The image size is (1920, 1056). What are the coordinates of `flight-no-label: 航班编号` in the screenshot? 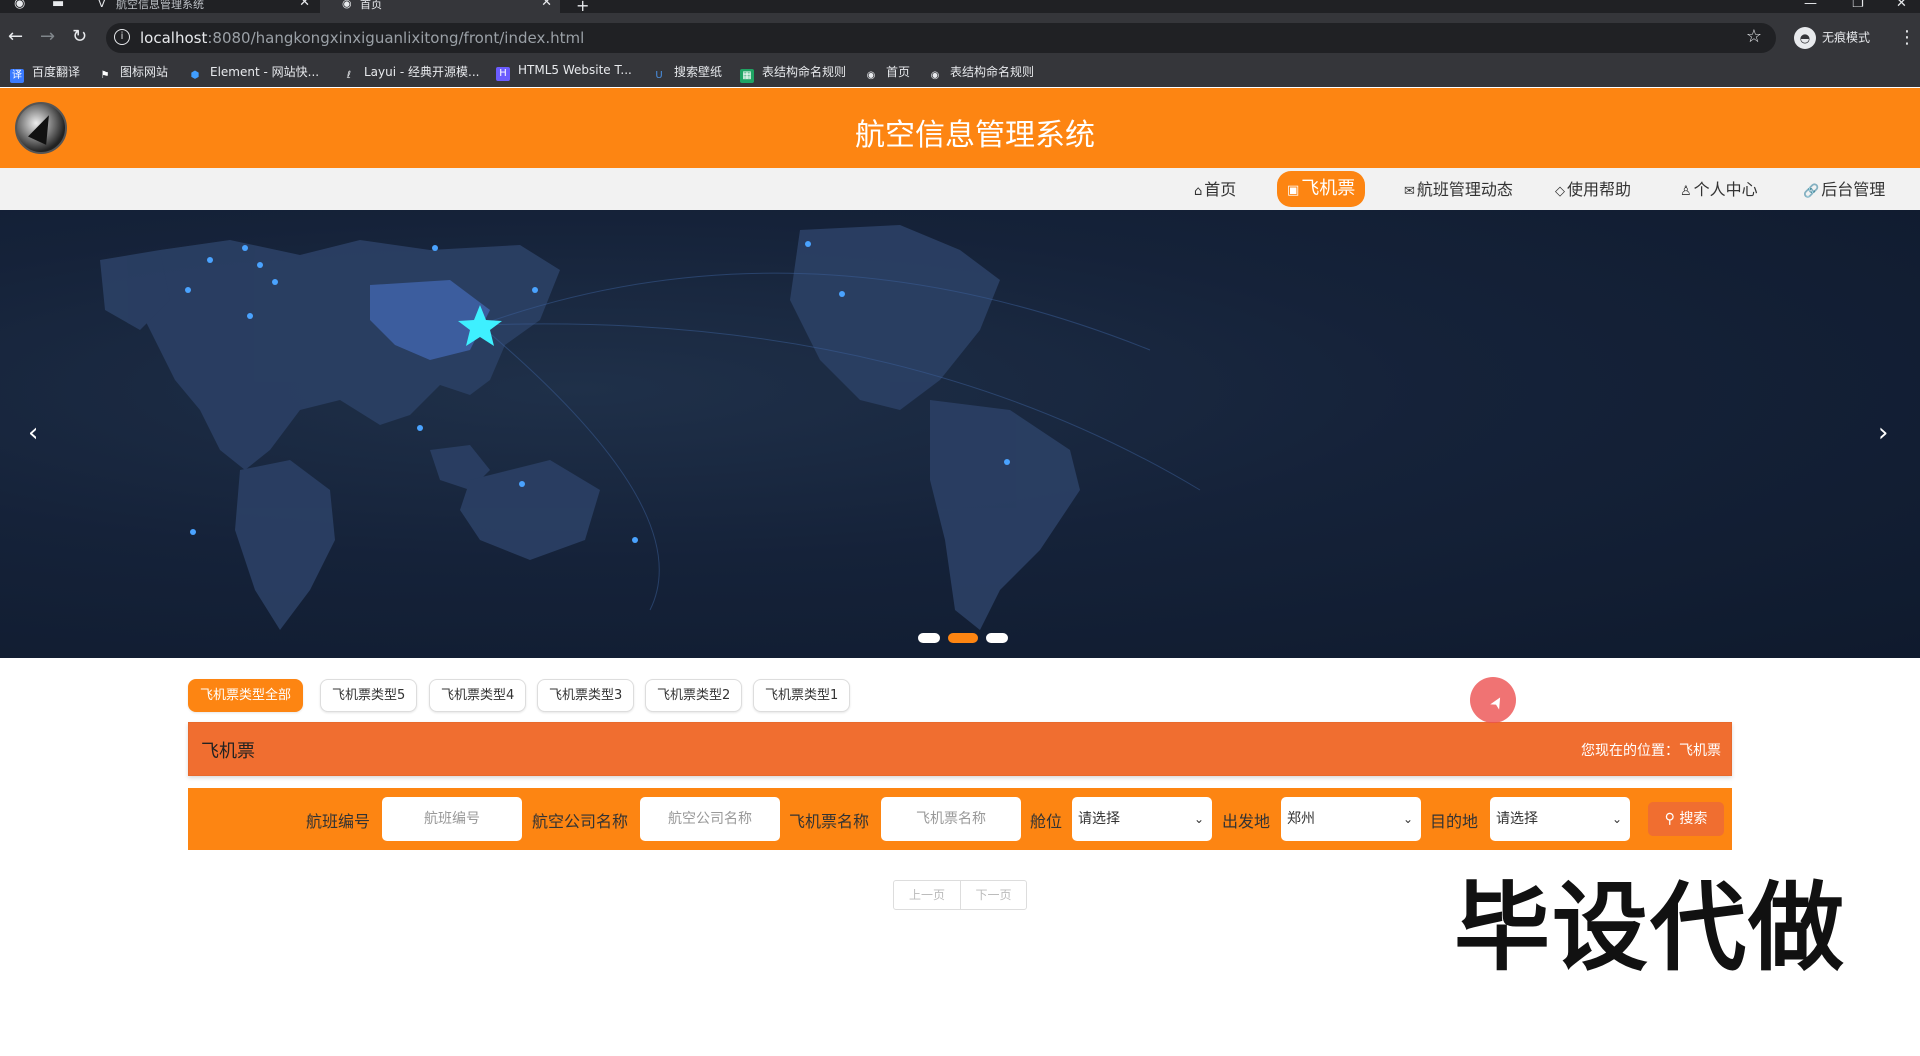 It's located at (338, 821).